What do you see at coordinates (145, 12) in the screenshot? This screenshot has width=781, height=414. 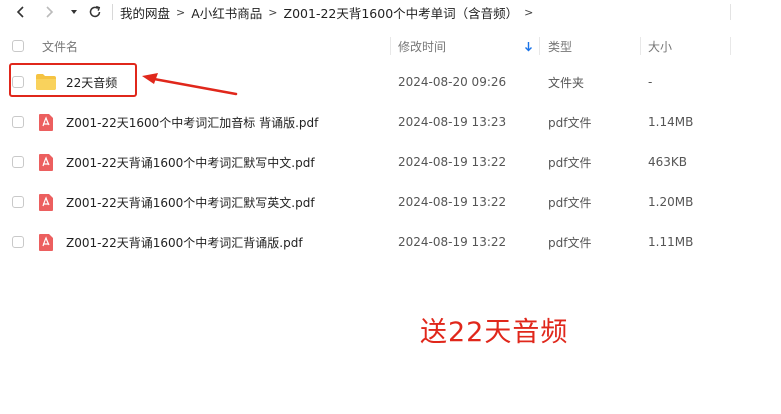 I see `breadcrumb-item-my-drive: 我的网盘` at bounding box center [145, 12].